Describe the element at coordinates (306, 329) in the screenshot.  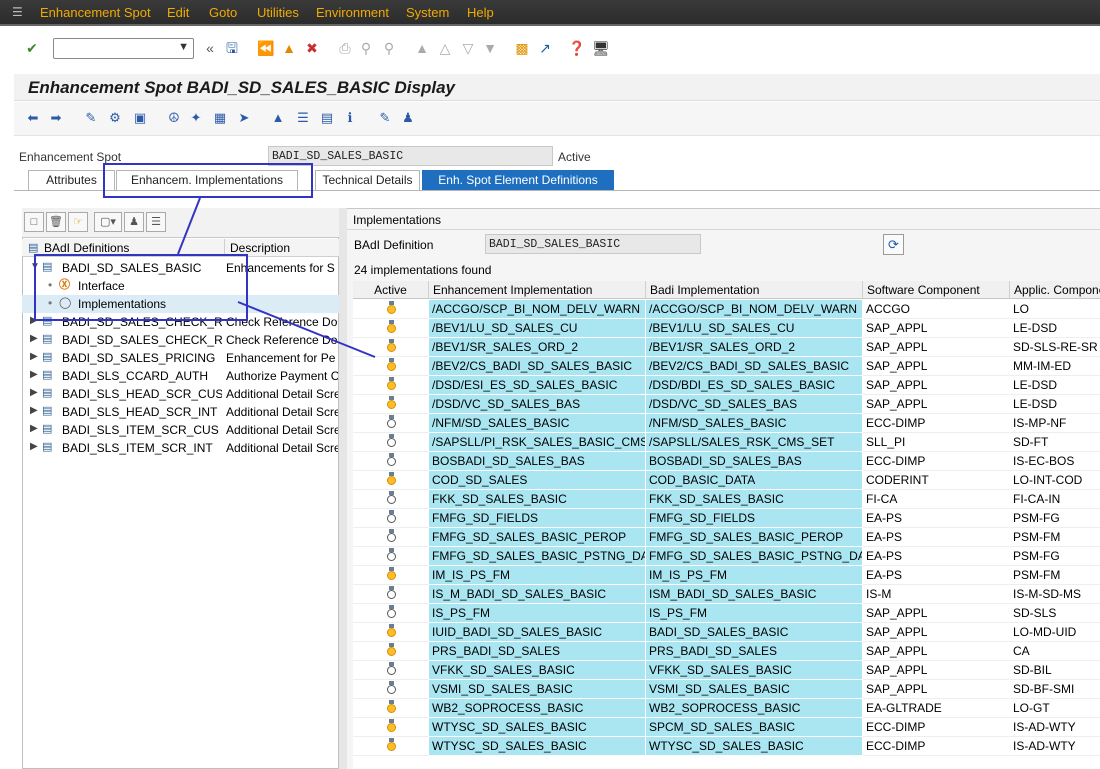
I see `annotation-line-table` at that location.